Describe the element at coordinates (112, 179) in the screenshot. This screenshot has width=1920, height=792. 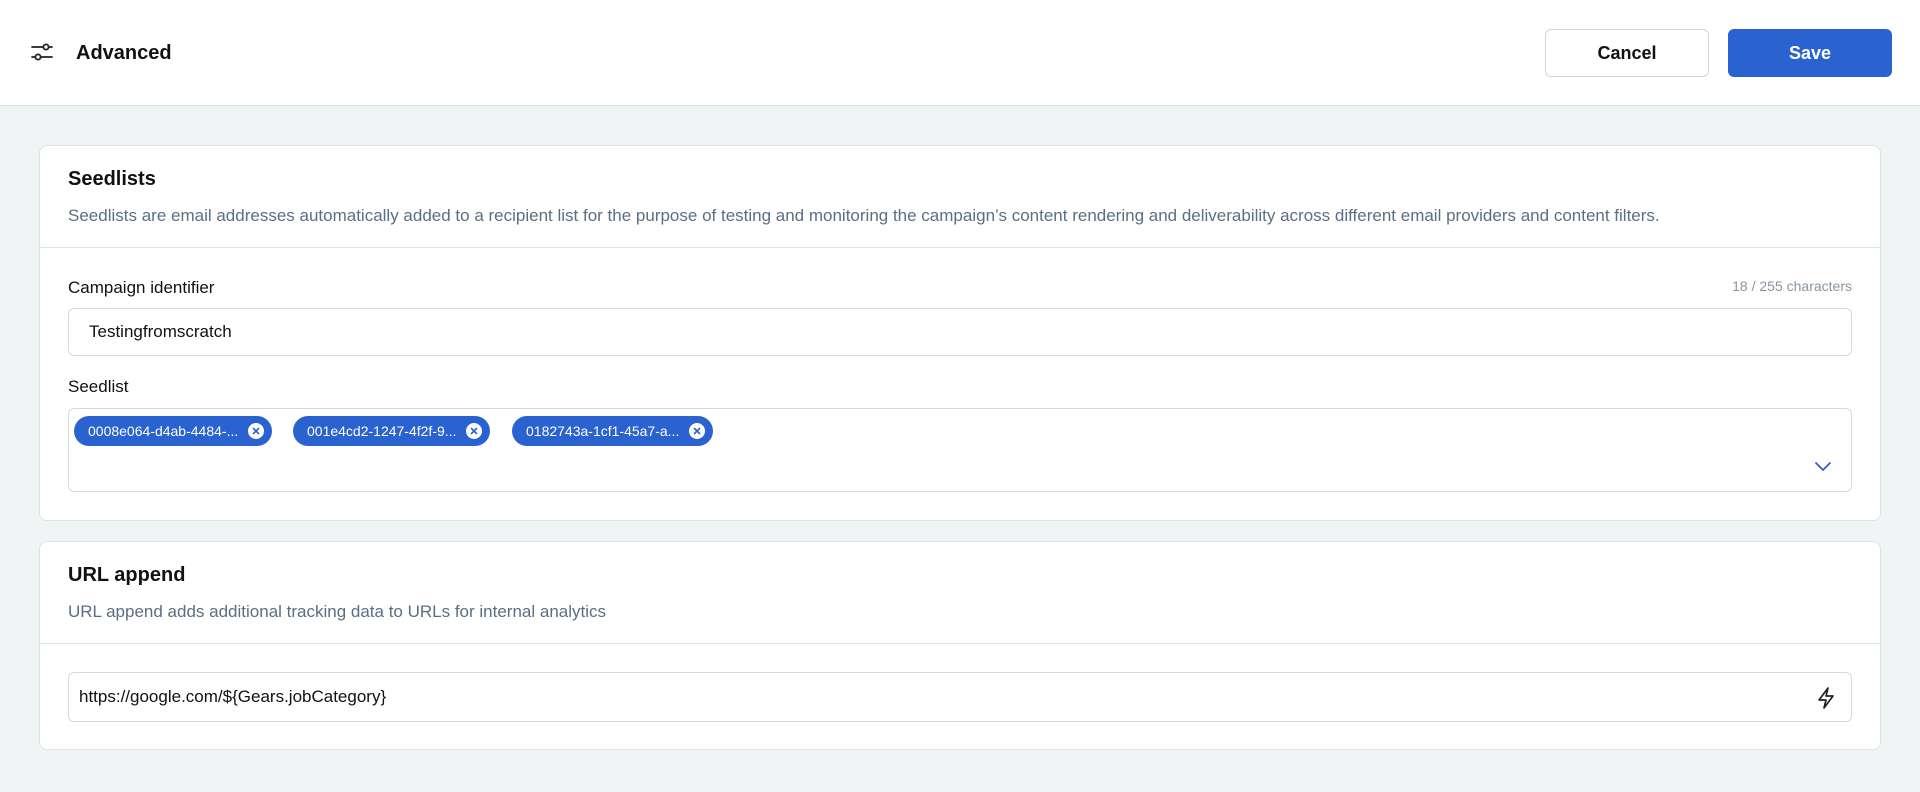
I see `seedlists-title: Seedlists` at that location.